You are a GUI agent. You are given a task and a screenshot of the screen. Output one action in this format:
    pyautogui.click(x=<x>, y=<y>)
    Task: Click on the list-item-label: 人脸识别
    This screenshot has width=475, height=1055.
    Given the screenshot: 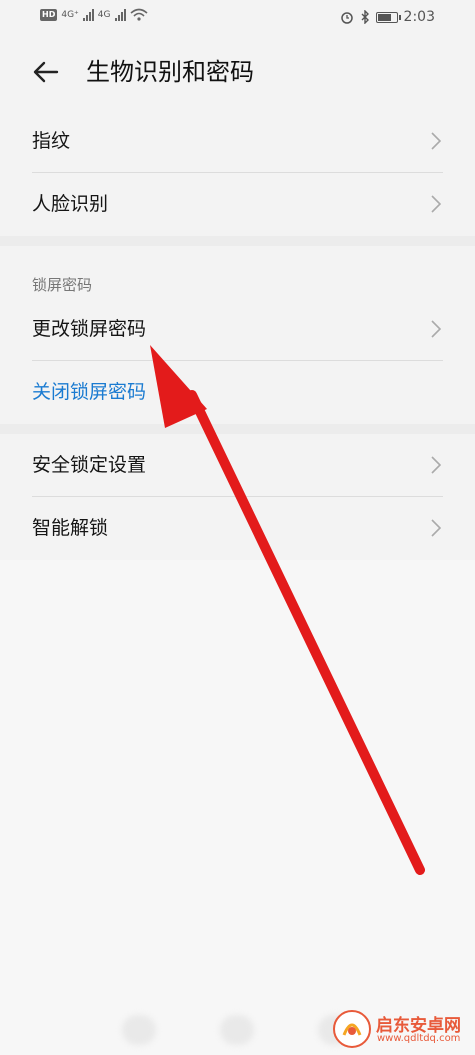 What is the action you would take?
    pyautogui.click(x=70, y=204)
    